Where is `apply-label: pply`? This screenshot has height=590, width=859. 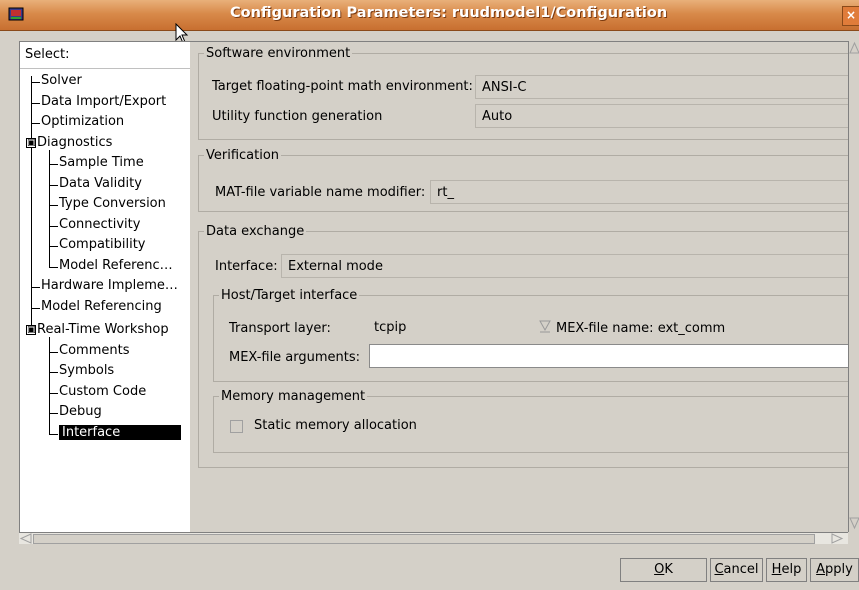 apply-label: pply is located at coordinates (839, 569).